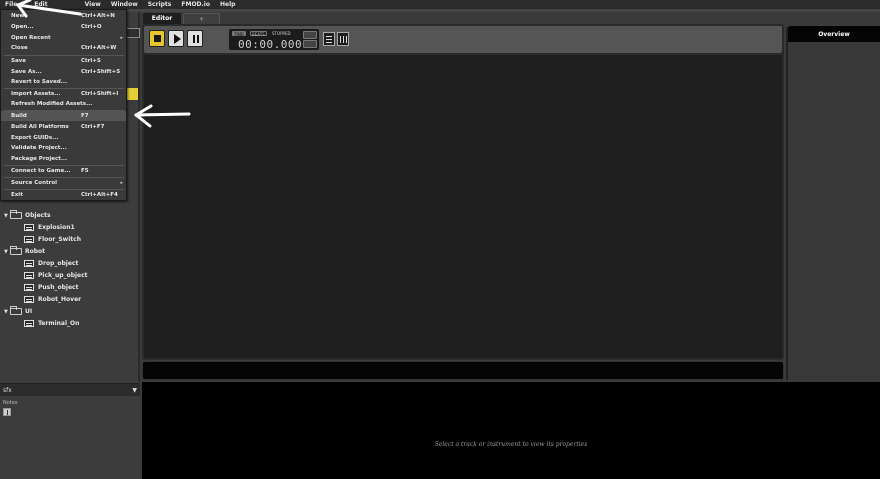 The height and width of the screenshot is (479, 880). I want to click on annotation-arrow-top, so click(49, 9).